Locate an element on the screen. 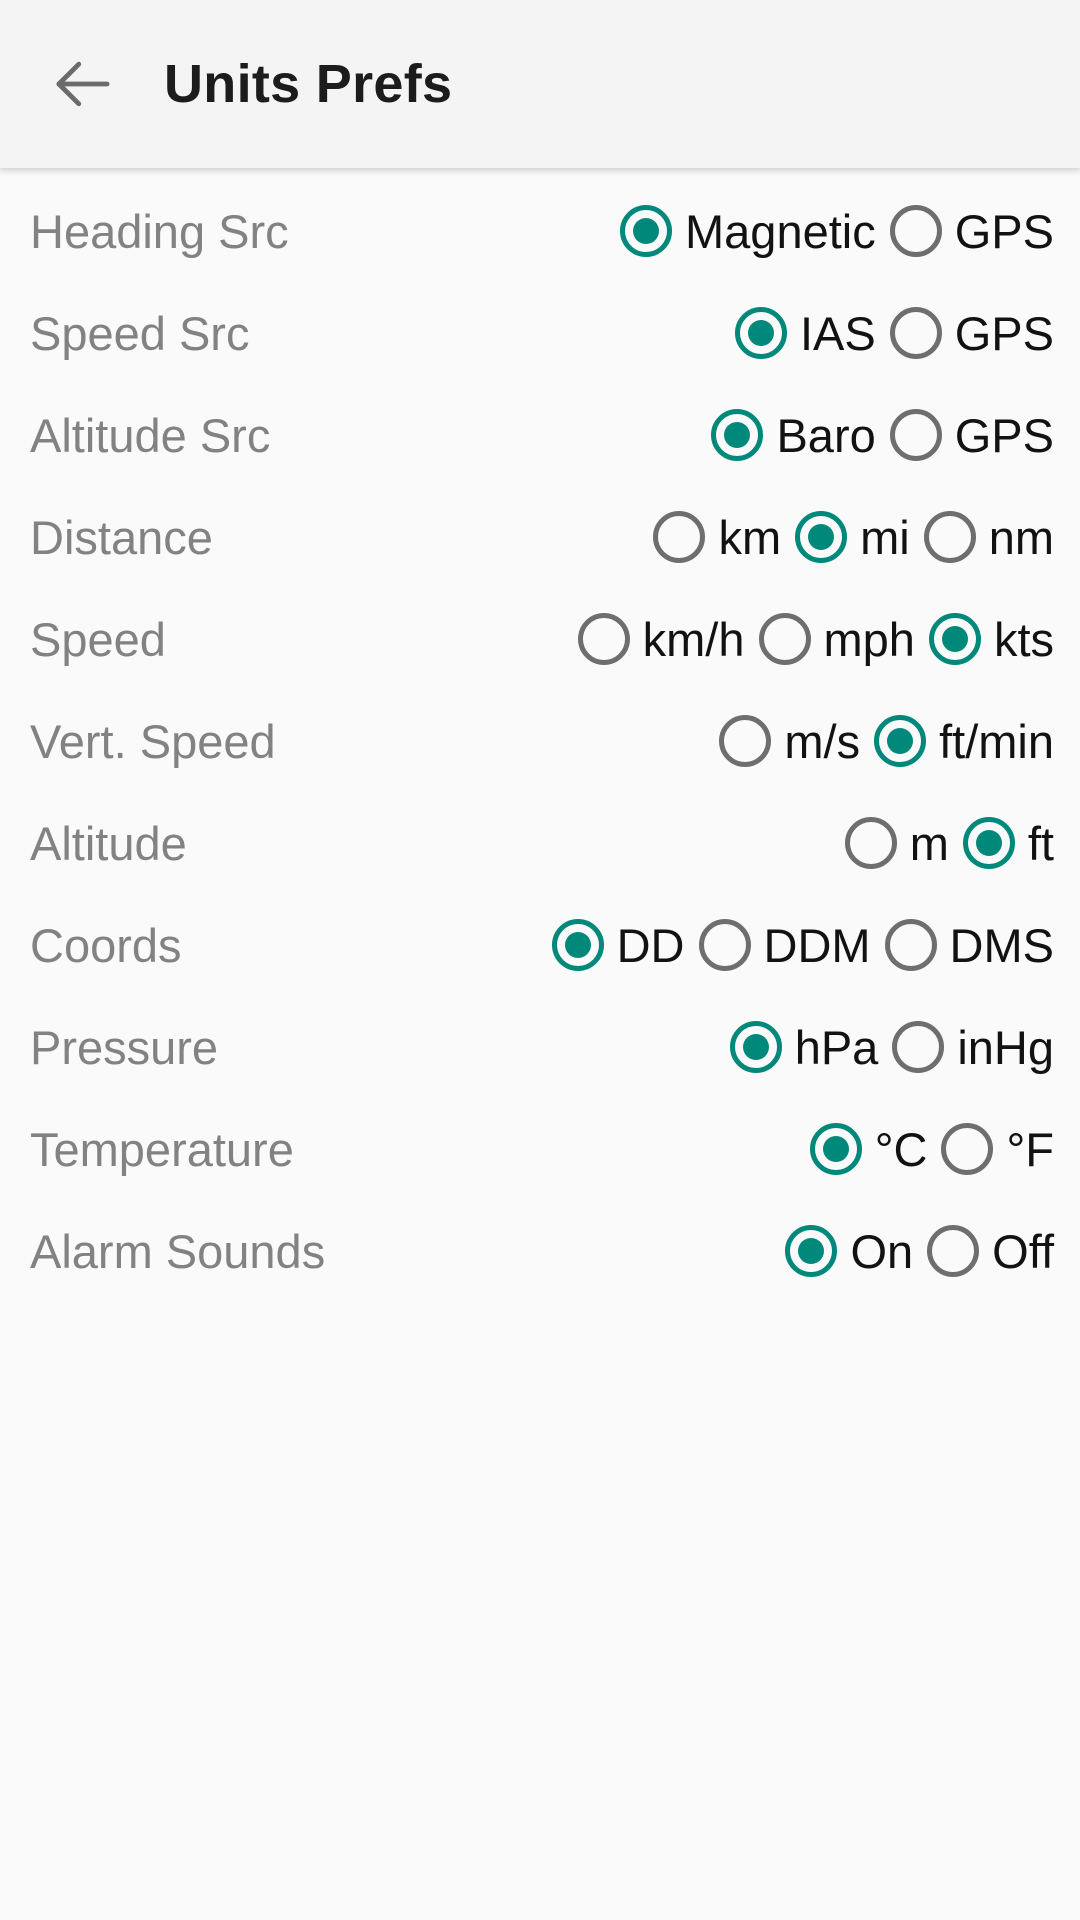 The width and height of the screenshot is (1080, 1920). radio-option: inHg is located at coordinates (973, 1047).